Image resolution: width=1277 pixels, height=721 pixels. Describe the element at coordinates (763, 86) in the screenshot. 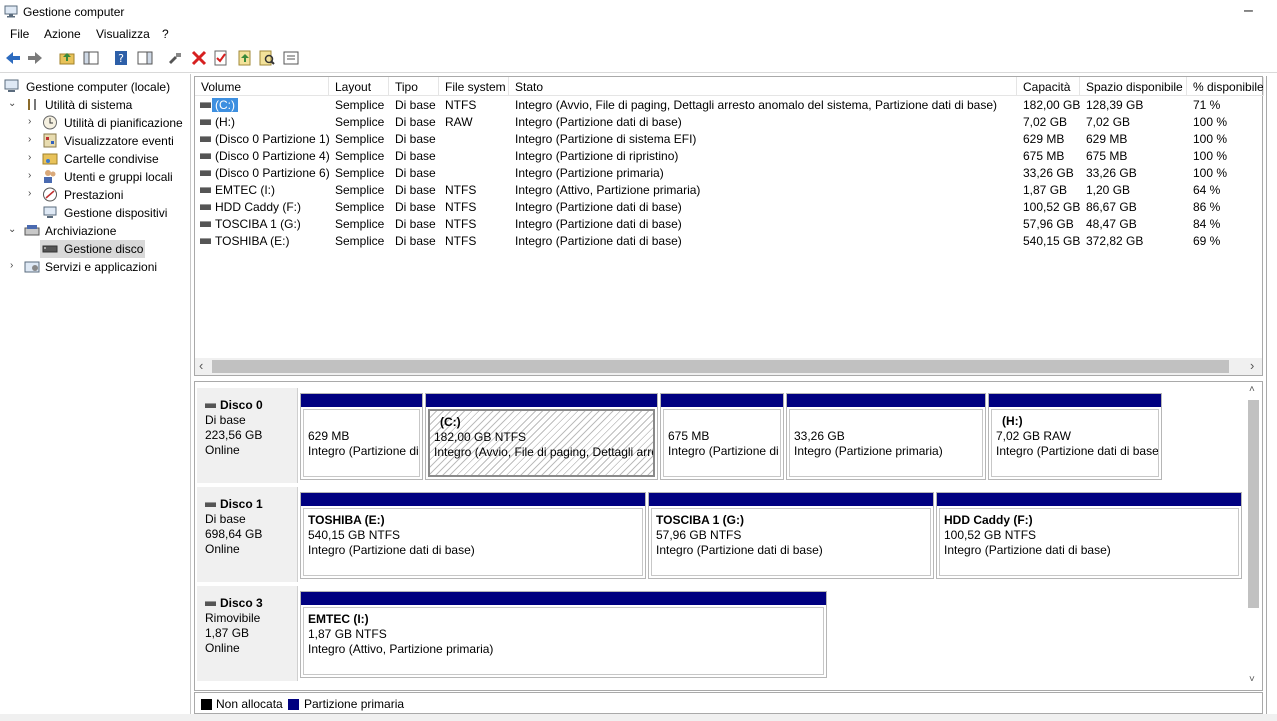

I see `column-stato: Stato` at that location.